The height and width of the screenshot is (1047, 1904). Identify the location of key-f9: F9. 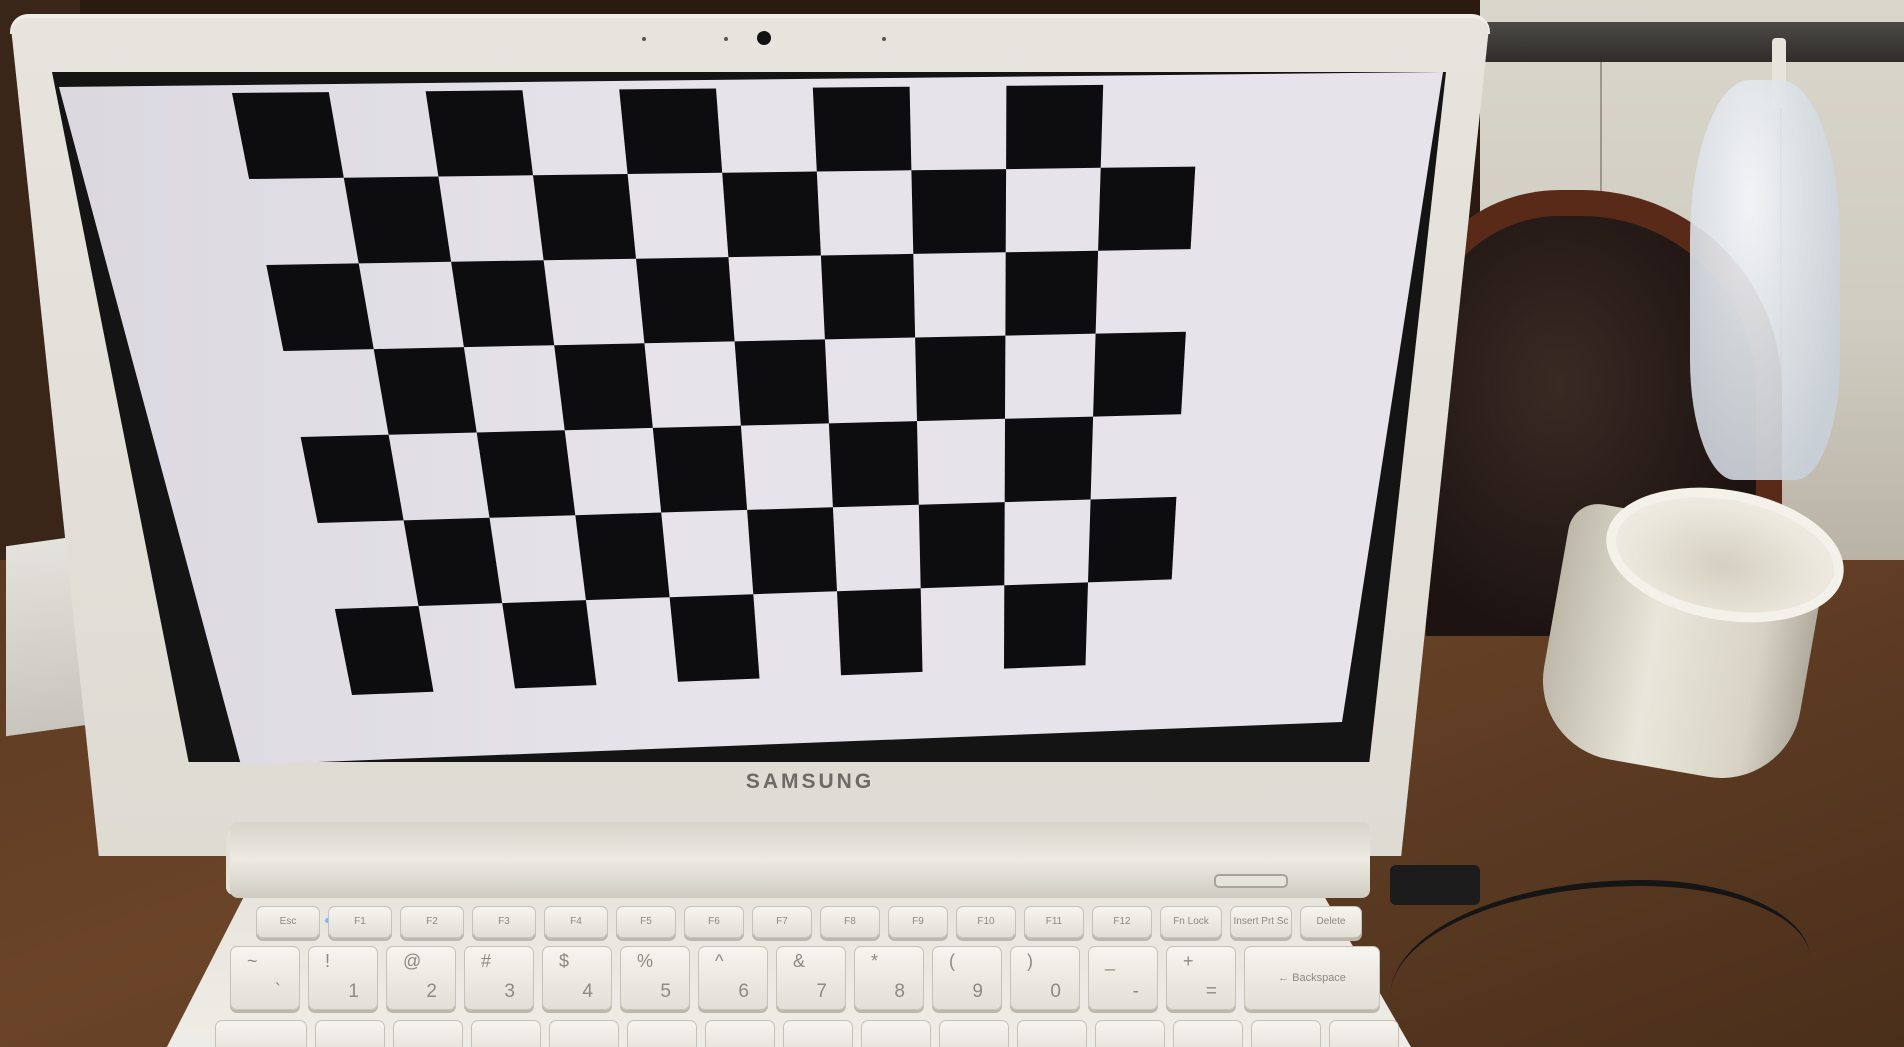
(918, 922).